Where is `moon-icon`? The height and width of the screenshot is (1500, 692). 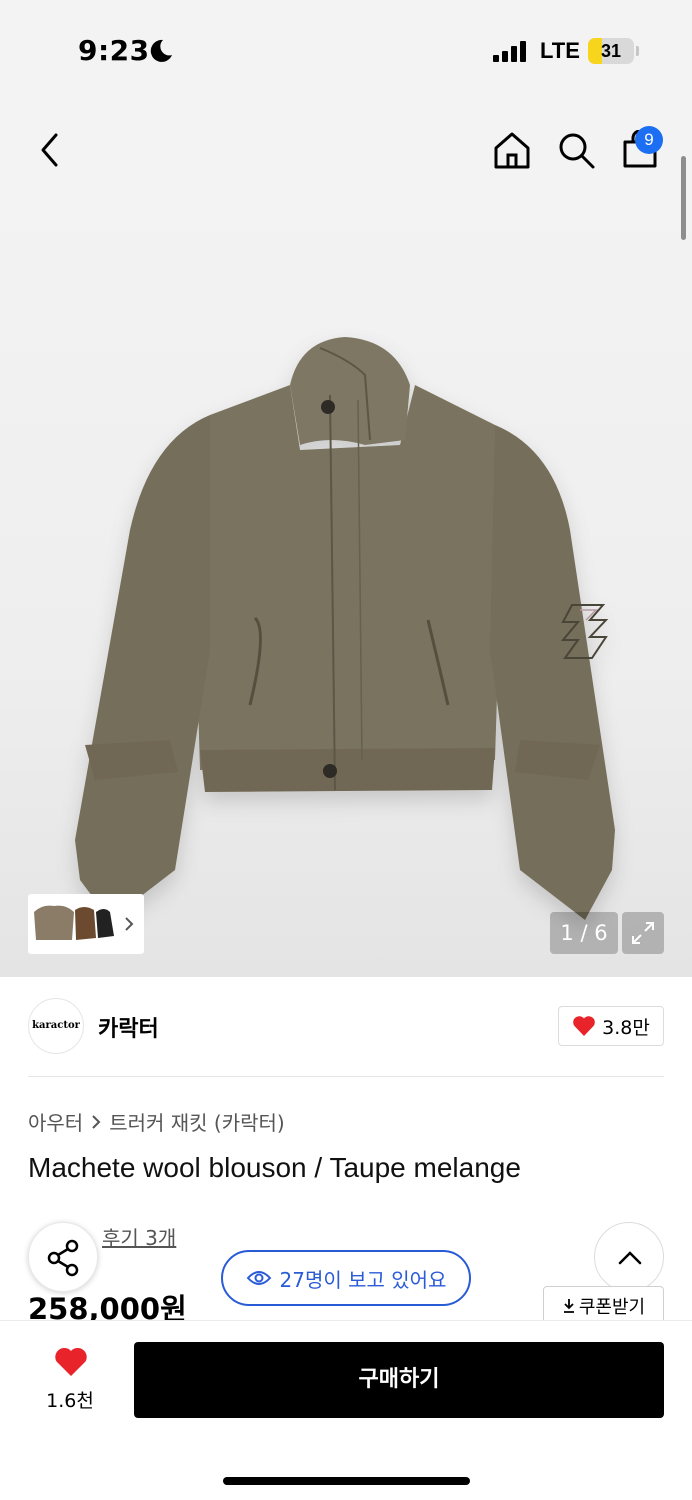 moon-icon is located at coordinates (161, 50).